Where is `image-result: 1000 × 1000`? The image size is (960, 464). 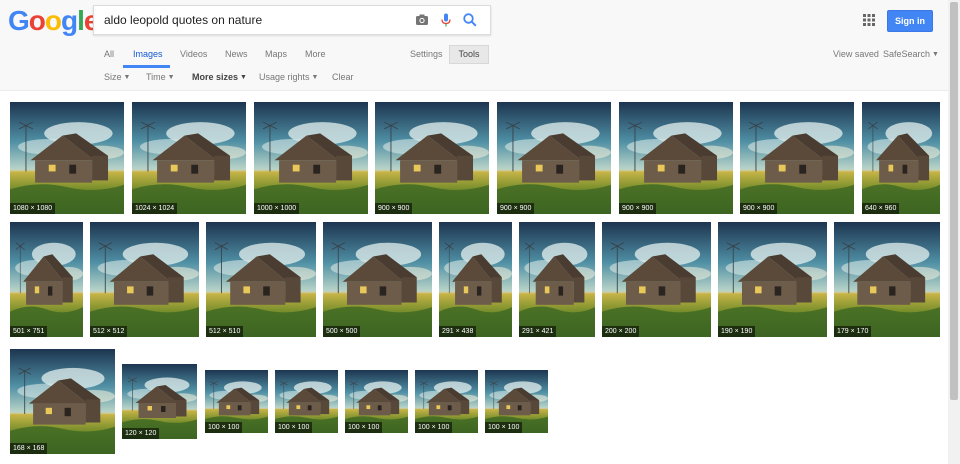
image-result: 1000 × 1000 is located at coordinates (311, 158).